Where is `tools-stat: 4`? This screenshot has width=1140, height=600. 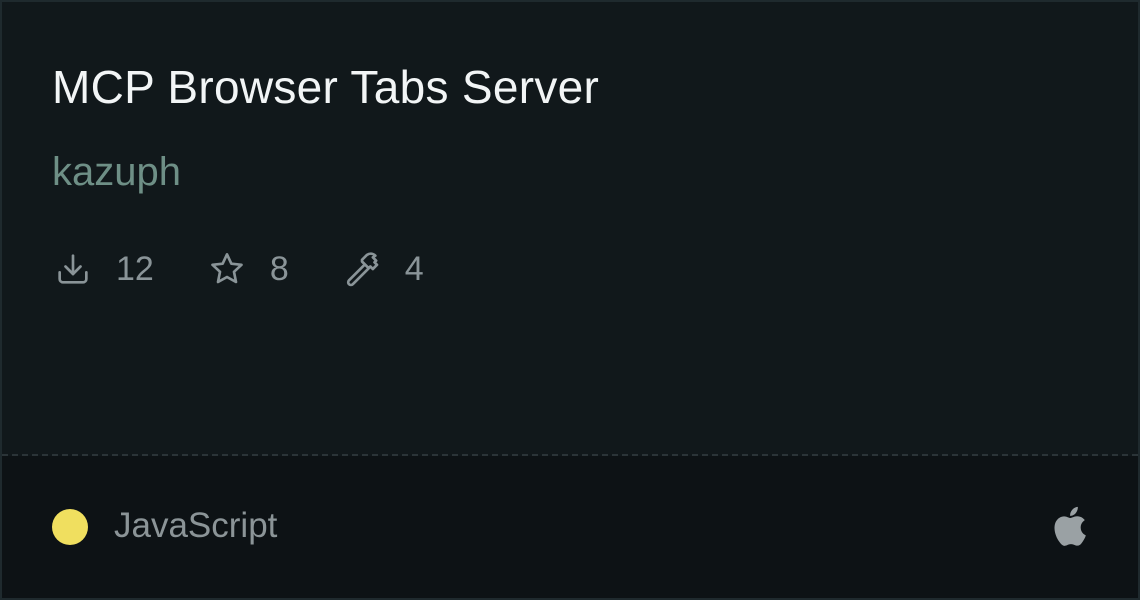
tools-stat: 4 is located at coordinates (382, 269).